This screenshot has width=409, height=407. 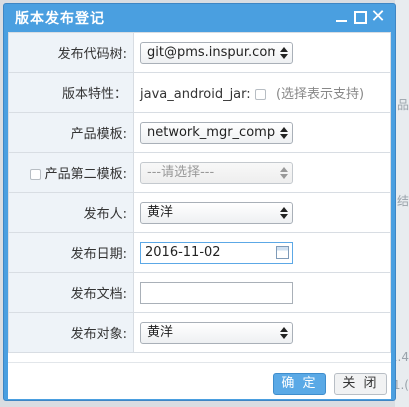 What do you see at coordinates (216, 292) in the screenshot?
I see `doc-input` at bounding box center [216, 292].